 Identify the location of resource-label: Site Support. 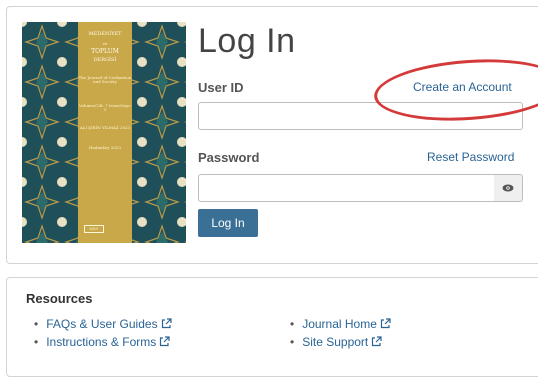
(335, 342).